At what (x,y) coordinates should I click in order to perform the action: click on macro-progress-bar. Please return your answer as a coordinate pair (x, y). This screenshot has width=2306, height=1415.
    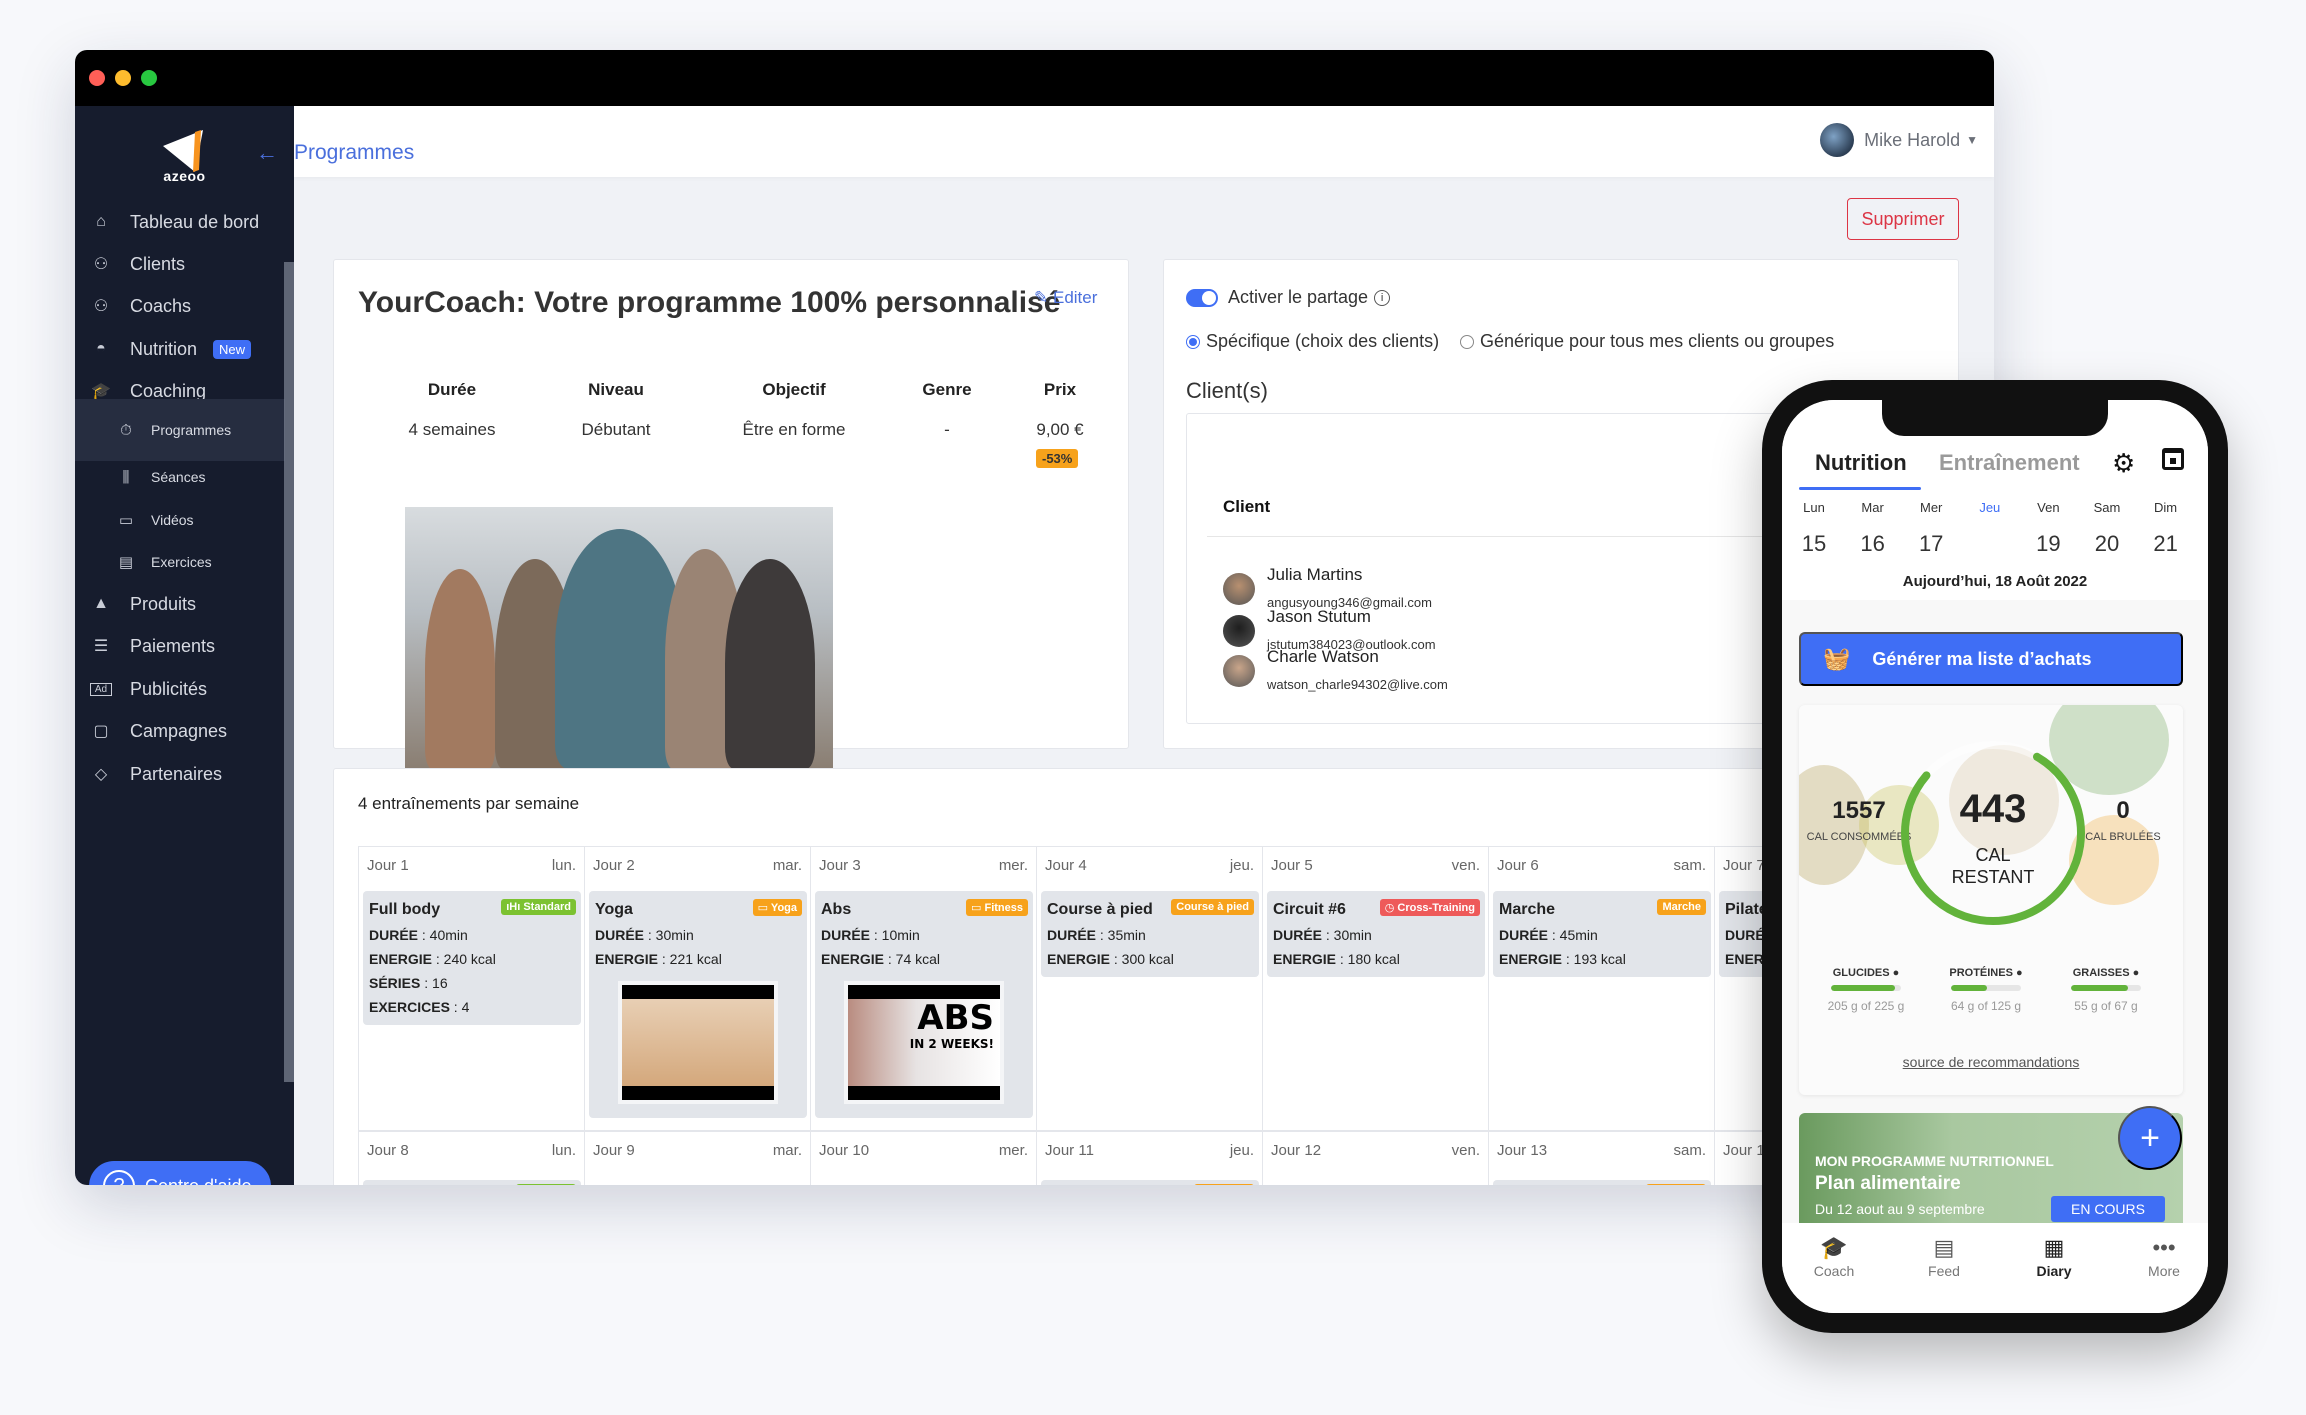
    Looking at the image, I should click on (1986, 988).